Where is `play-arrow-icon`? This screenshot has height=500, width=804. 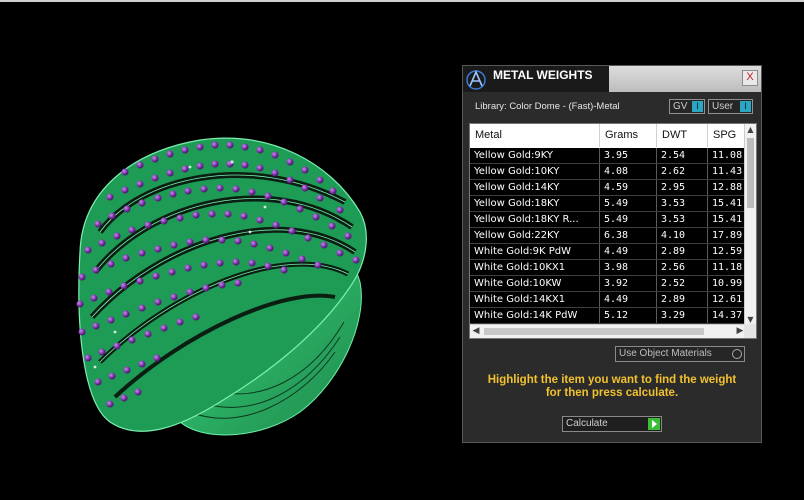
play-arrow-icon is located at coordinates (654, 424).